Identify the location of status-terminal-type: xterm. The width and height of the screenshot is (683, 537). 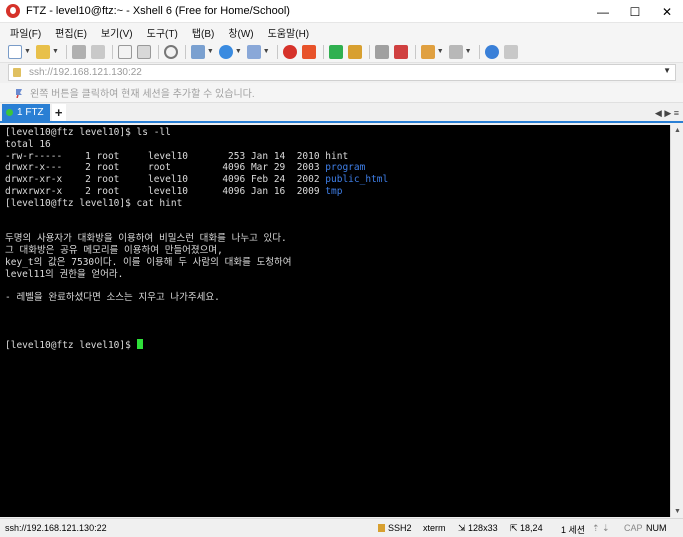
(434, 528).